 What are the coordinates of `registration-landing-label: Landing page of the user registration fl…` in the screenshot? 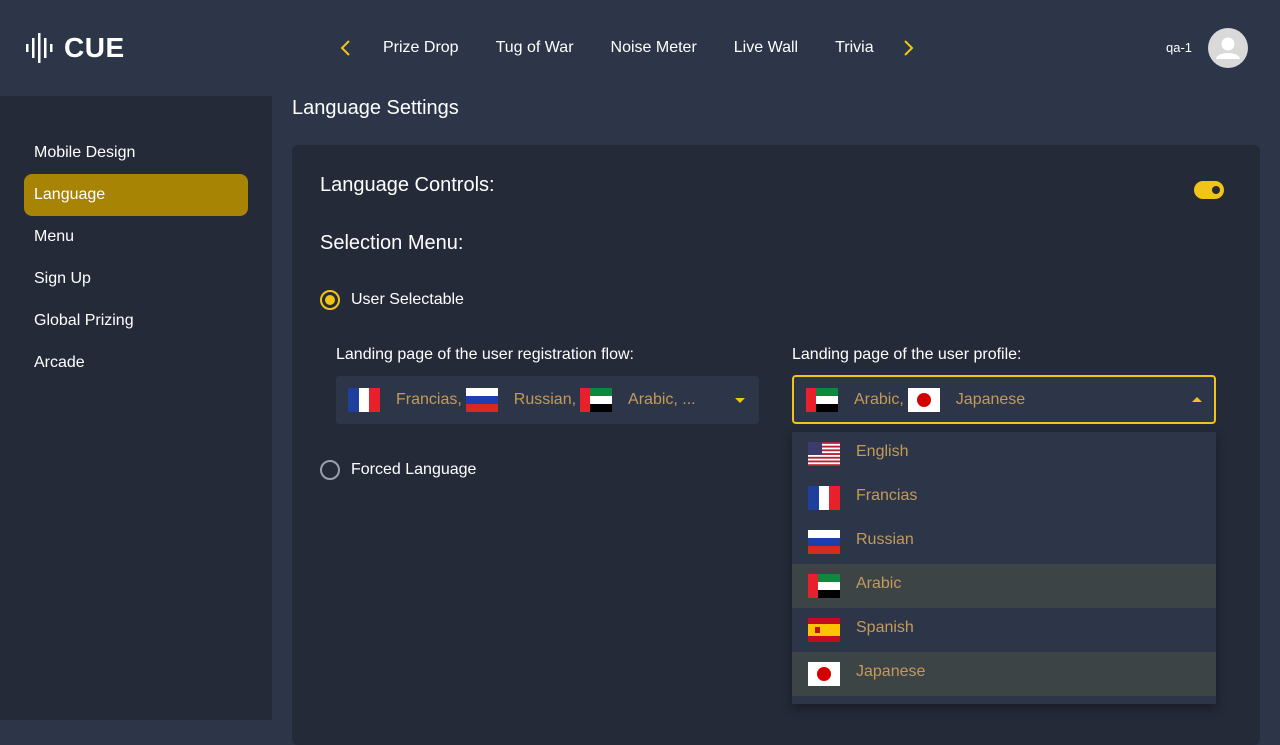 It's located at (485, 354).